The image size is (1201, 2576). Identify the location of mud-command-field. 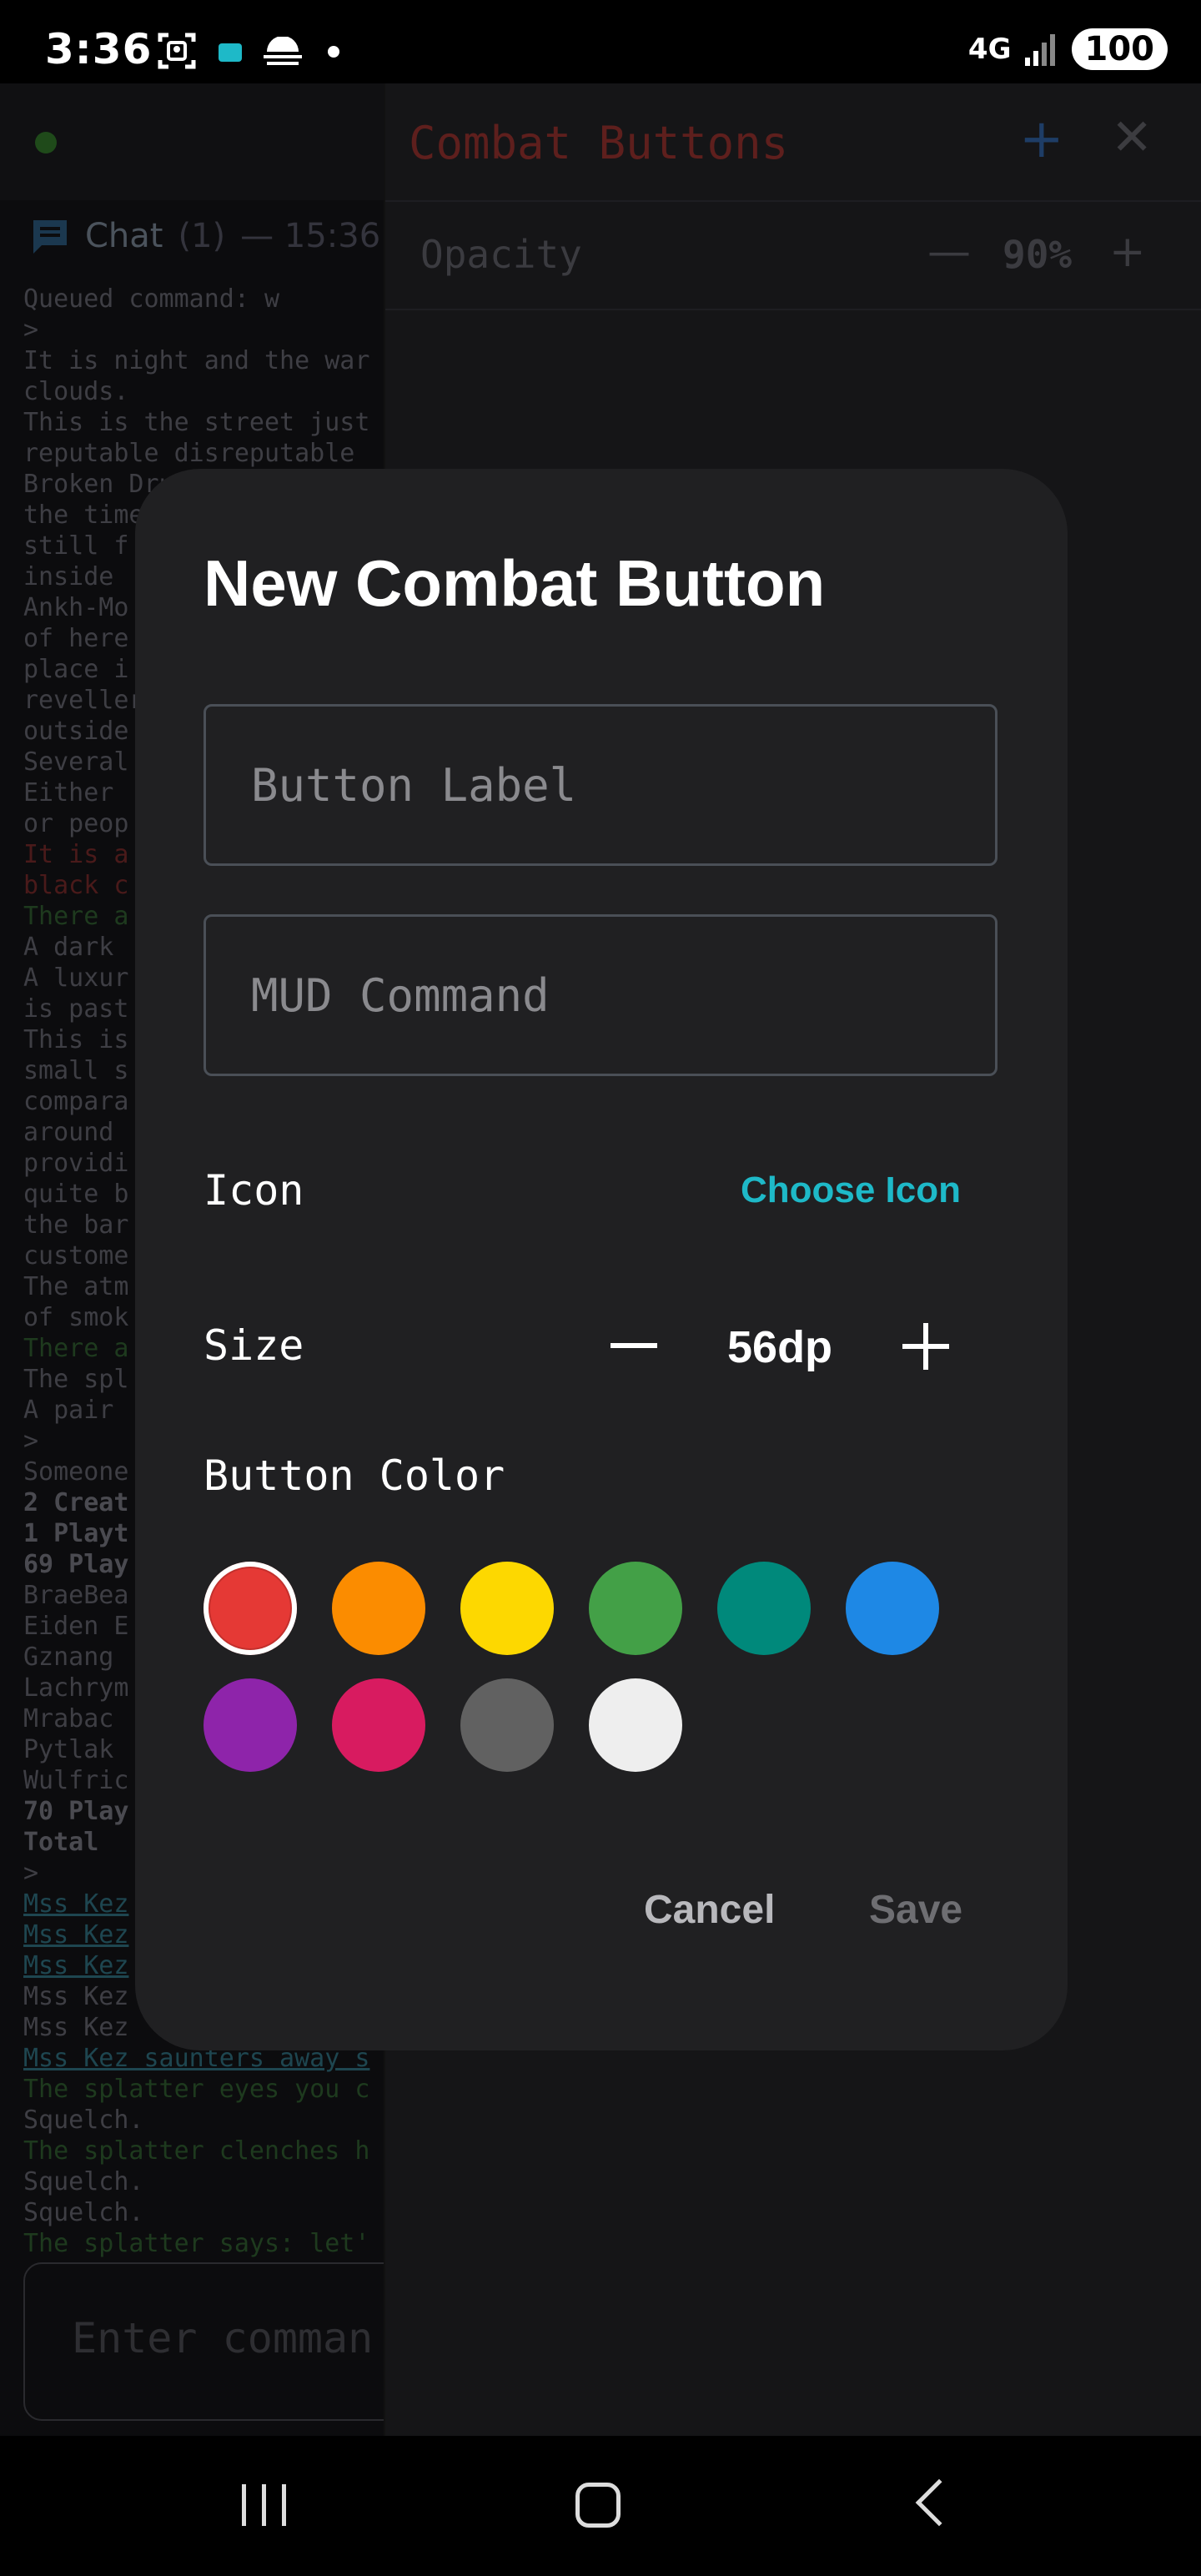
(601, 995).